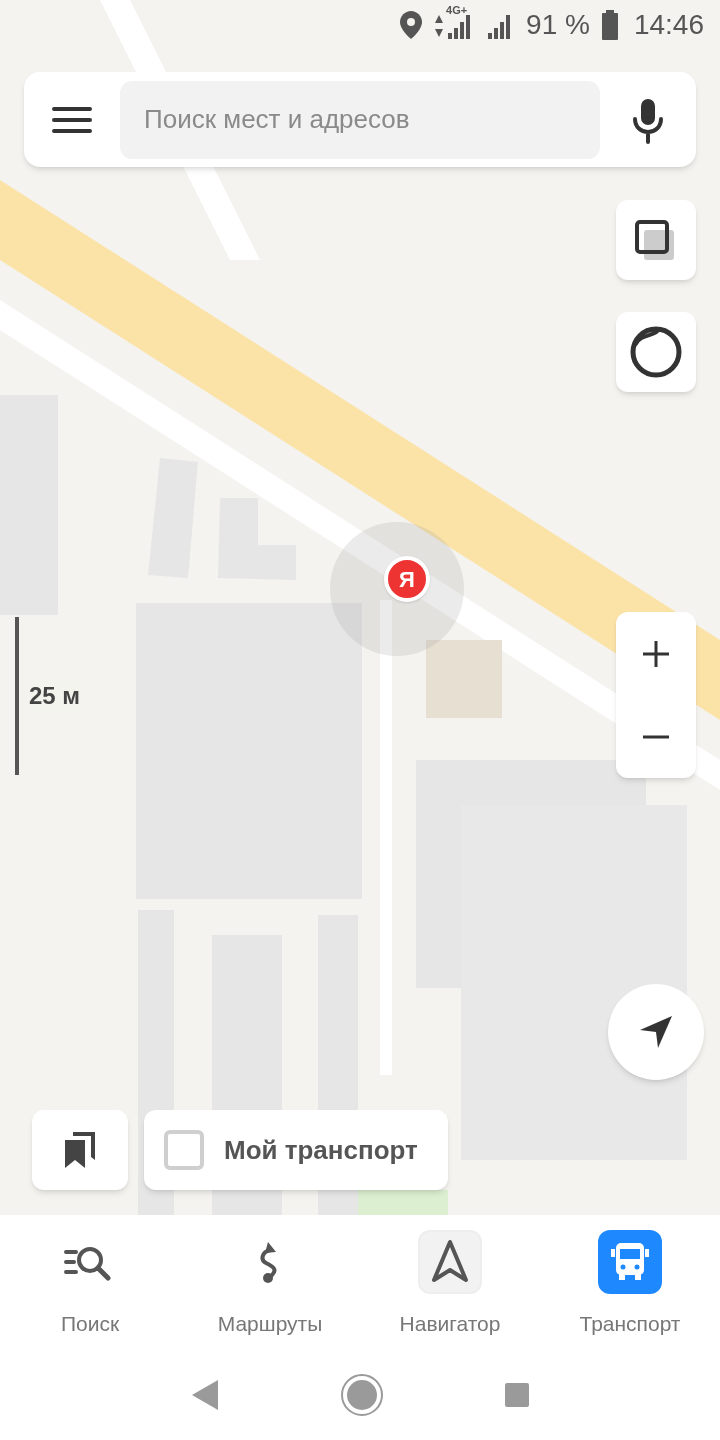 This screenshot has width=720, height=1440. Describe the element at coordinates (630, 1262) in the screenshot. I see `bus-icon` at that location.